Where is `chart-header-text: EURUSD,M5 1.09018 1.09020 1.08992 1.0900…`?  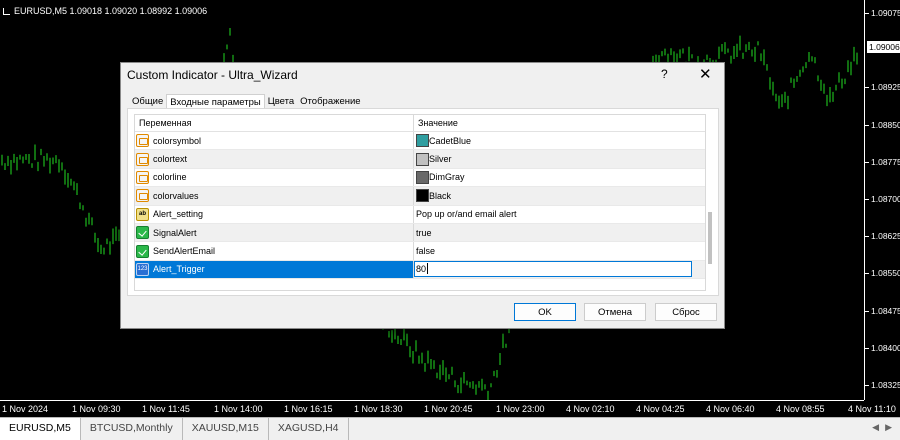 chart-header-text: EURUSD,M5 1.09018 1.09020 1.08992 1.0900… is located at coordinates (111, 11).